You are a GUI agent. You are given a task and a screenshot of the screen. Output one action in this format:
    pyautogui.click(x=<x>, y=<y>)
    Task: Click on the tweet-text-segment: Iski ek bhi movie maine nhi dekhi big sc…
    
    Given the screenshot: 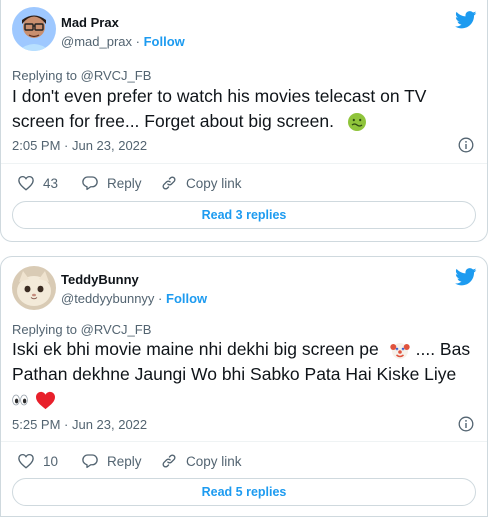 What is the action you would take?
    pyautogui.click(x=195, y=349)
    